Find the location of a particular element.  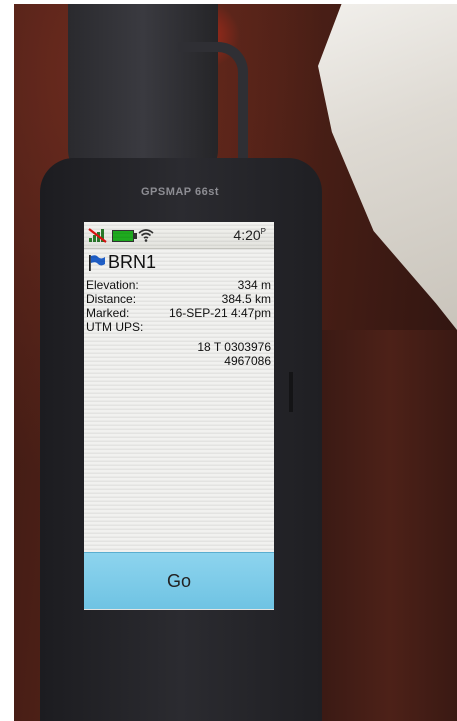

detail-label: Distance: is located at coordinates (111, 299).